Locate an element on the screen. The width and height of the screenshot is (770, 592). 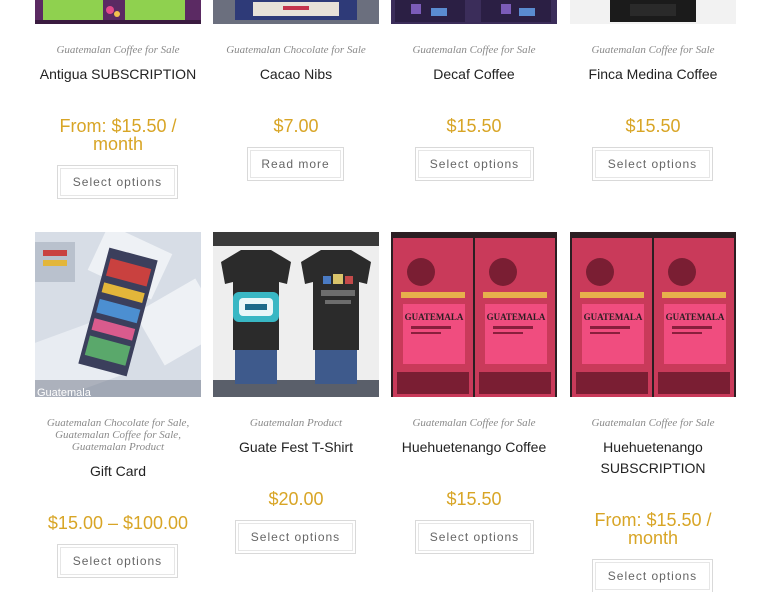
product-title: Gift Card is located at coordinates (118, 471).